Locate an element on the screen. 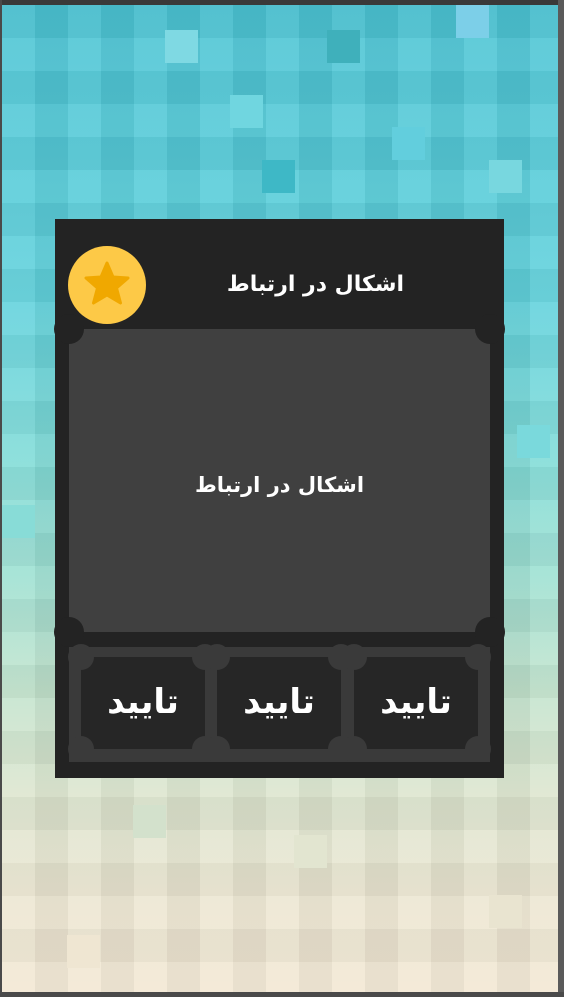 This screenshot has width=564, height=997. confirm-button-left: تایید is located at coordinates (143, 703).